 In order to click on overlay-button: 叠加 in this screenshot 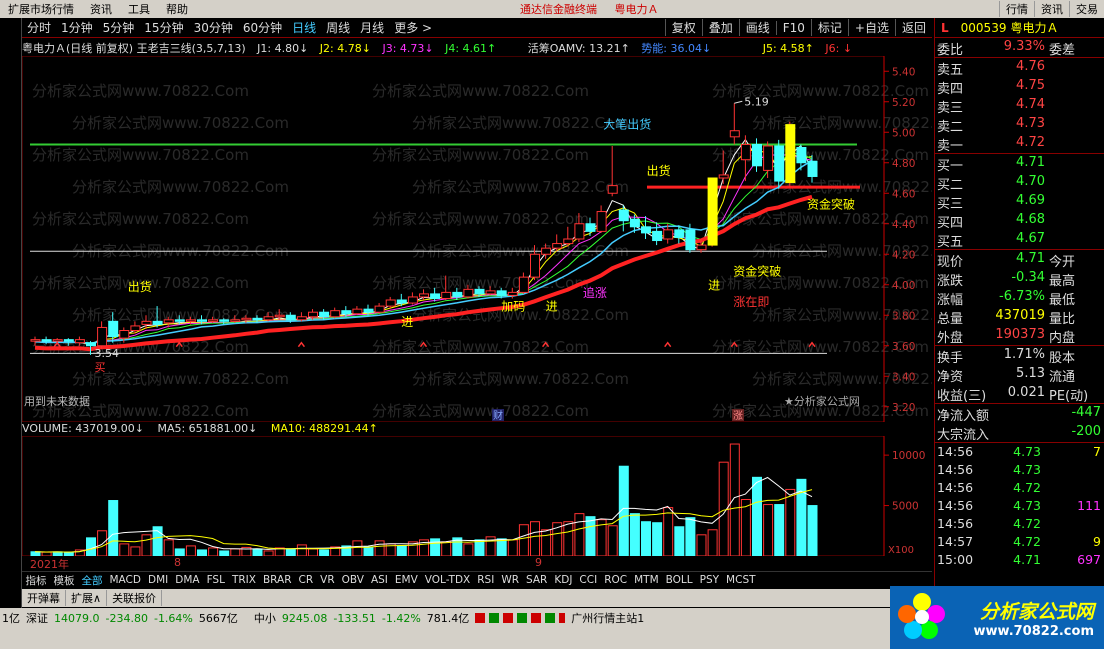, I will do `click(720, 27)`.